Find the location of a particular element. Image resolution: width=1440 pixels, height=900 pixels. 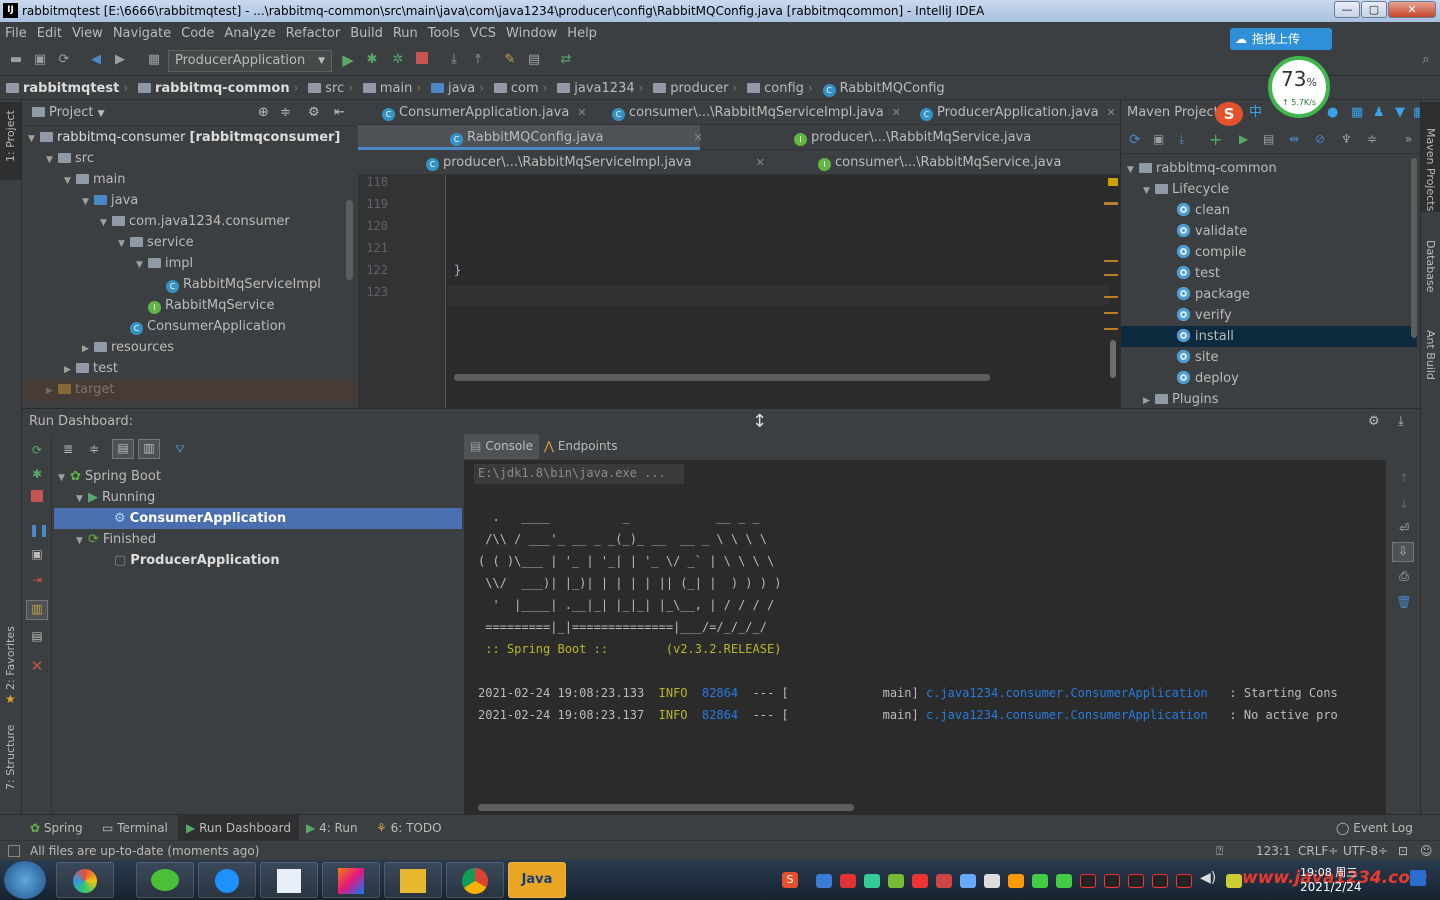

user-icon: ♟ is located at coordinates (1379, 113).